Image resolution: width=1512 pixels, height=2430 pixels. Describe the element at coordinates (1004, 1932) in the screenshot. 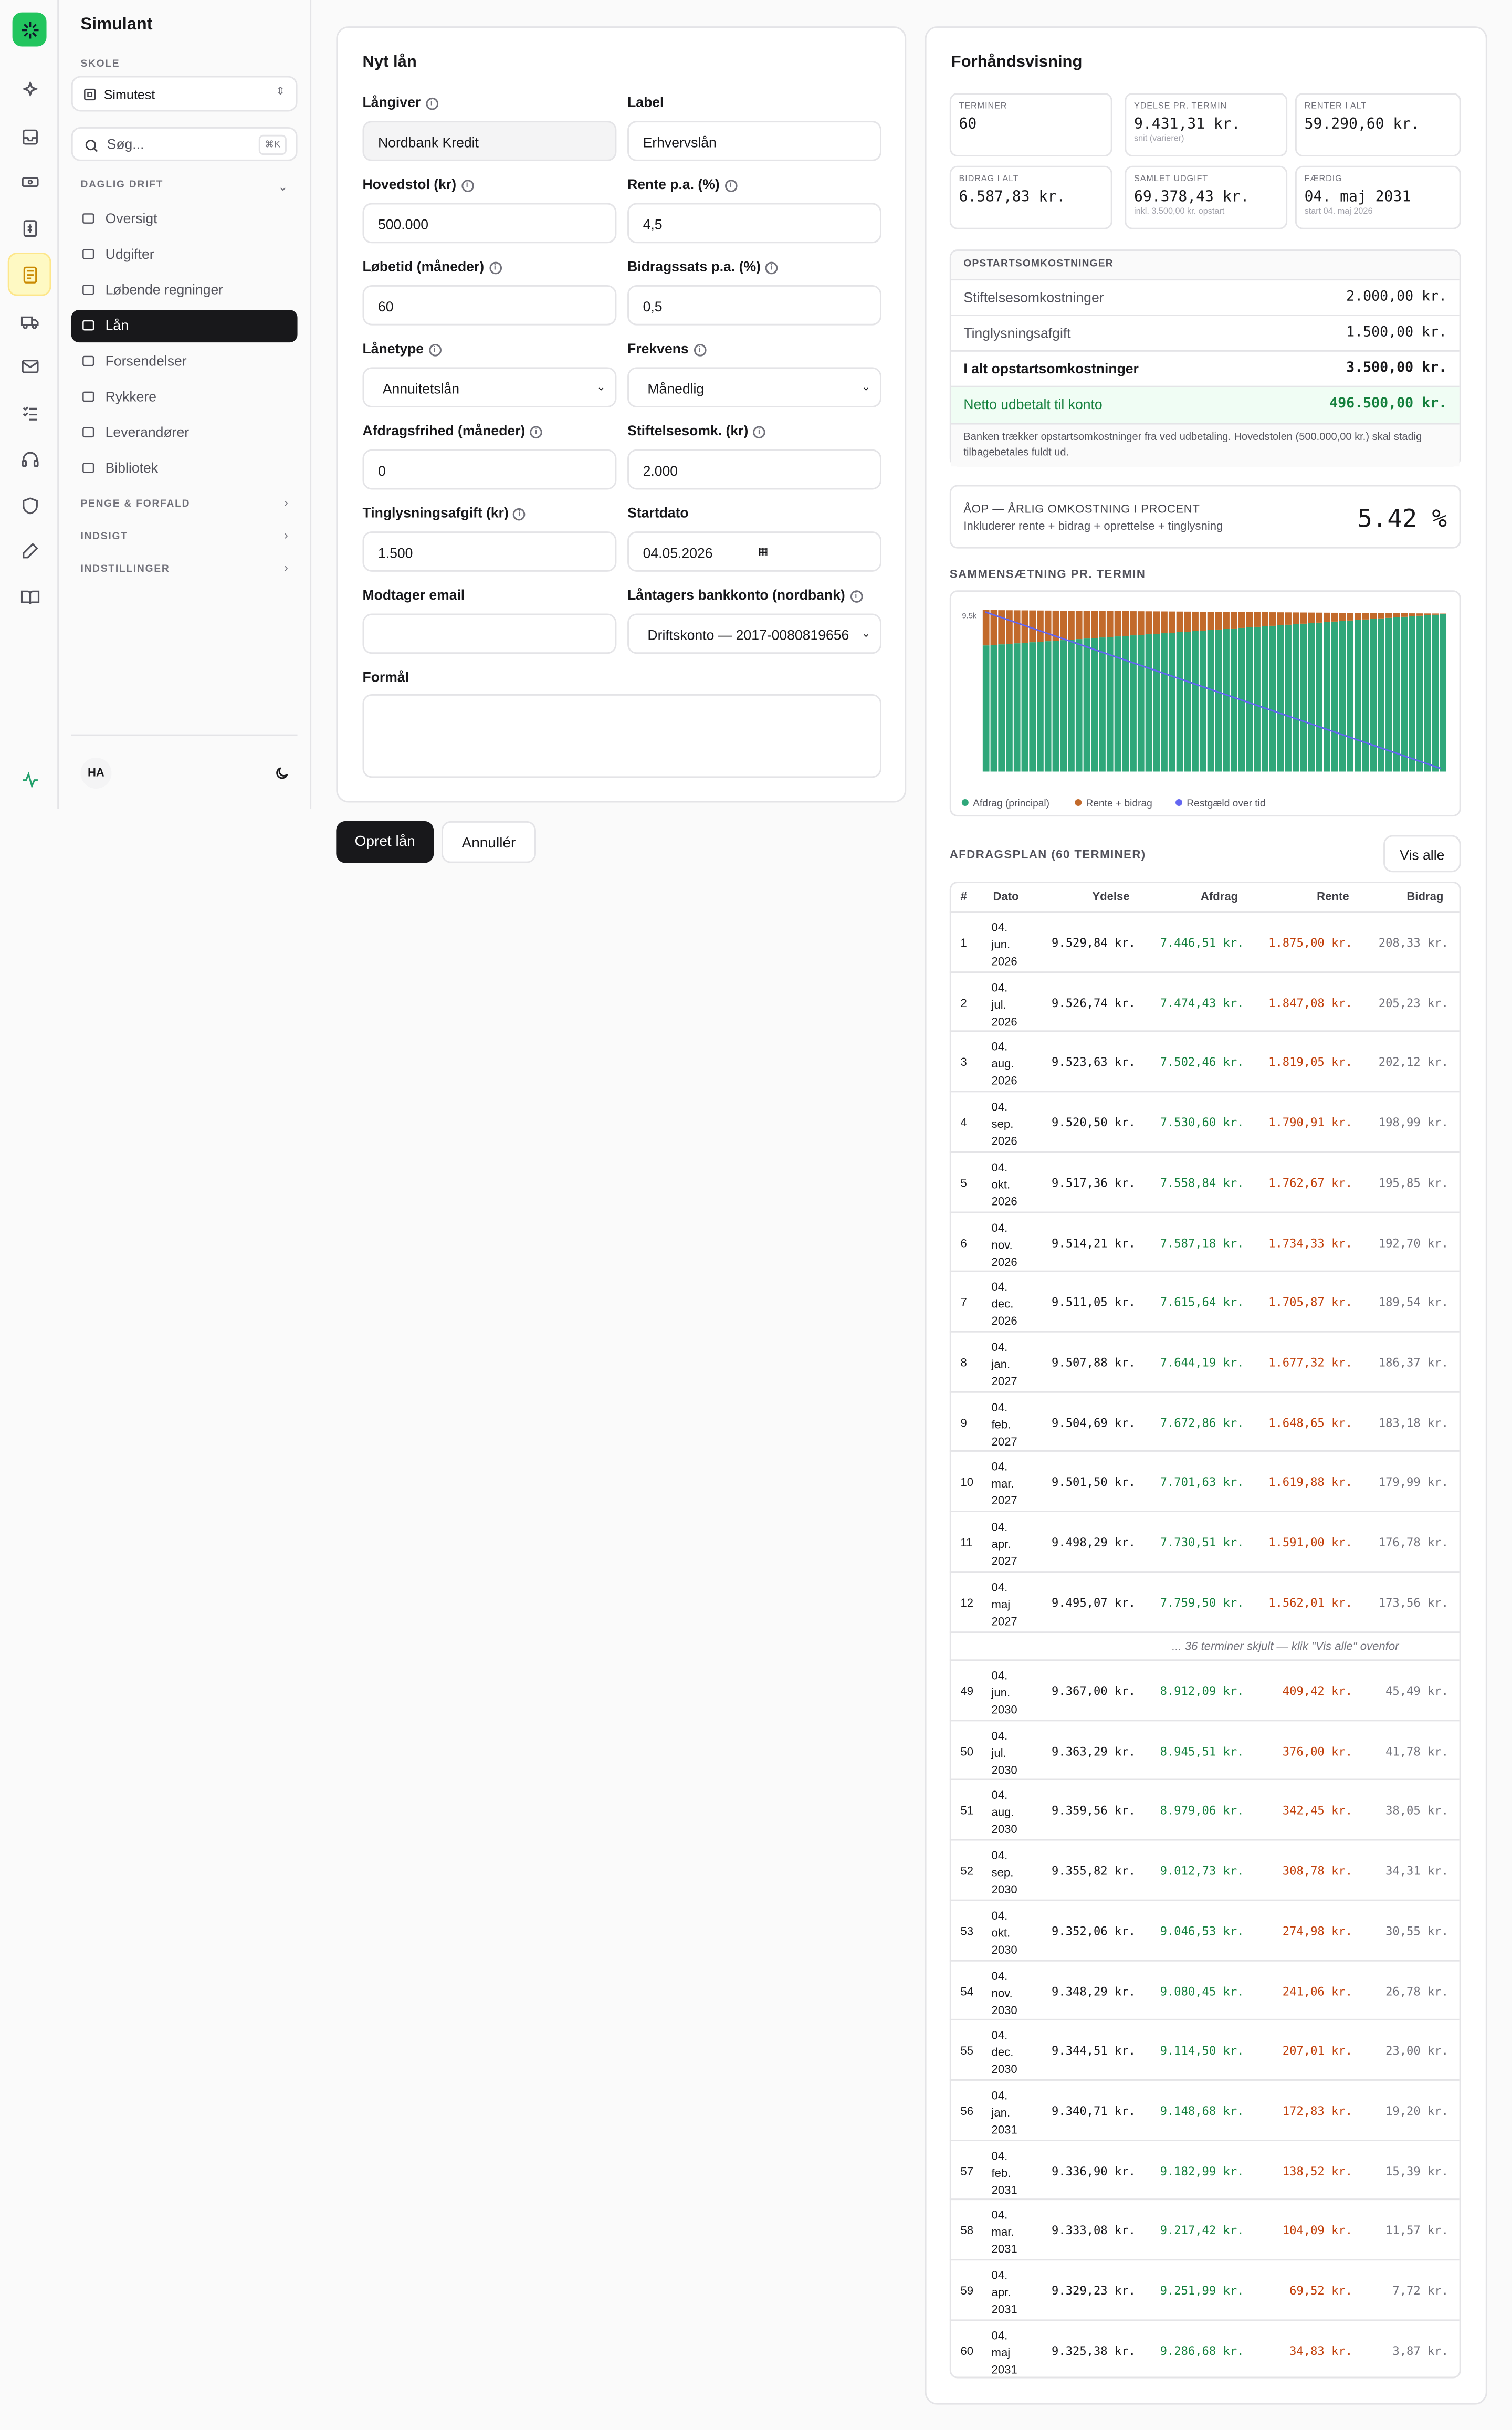

I see `row-date: 04. okt. 2030` at that location.